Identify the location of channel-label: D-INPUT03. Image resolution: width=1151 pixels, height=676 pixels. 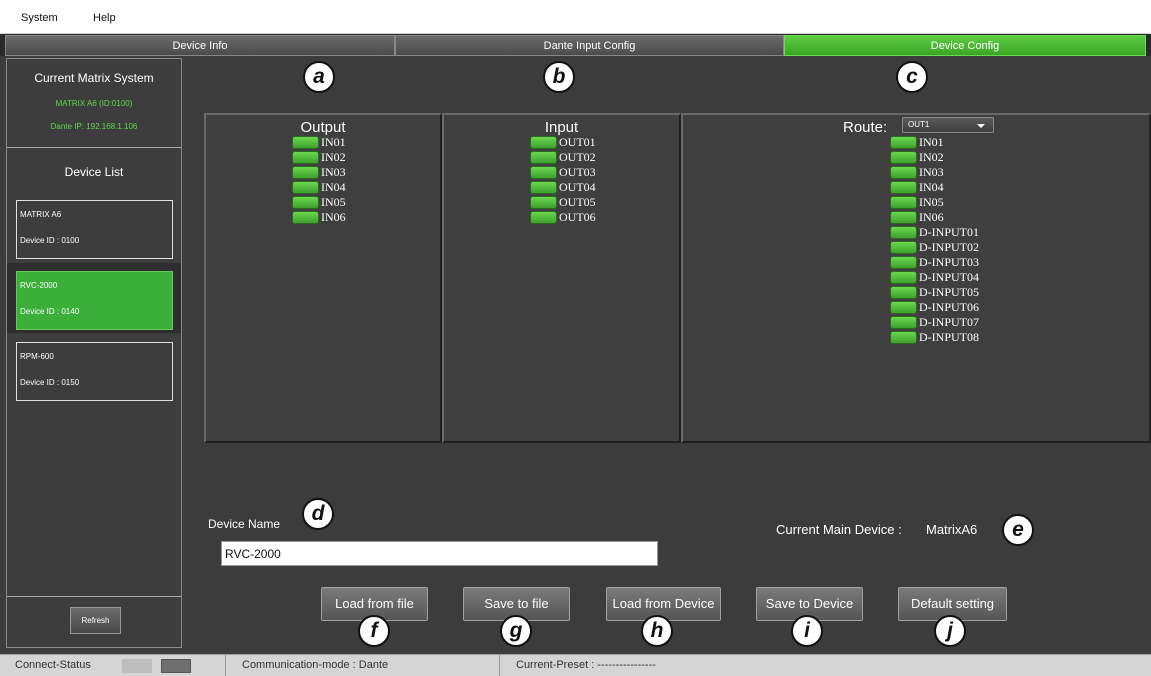
(949, 262).